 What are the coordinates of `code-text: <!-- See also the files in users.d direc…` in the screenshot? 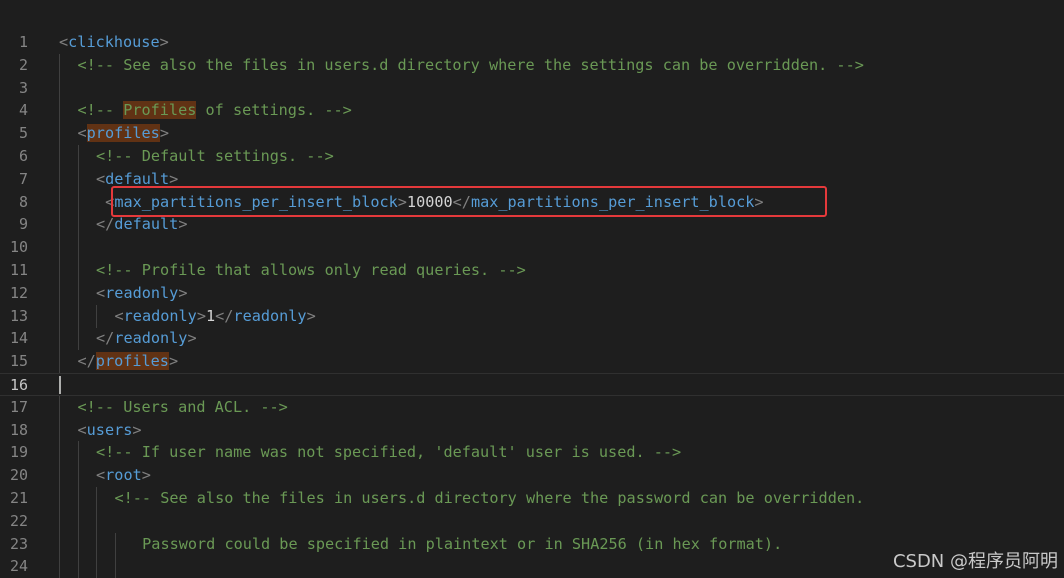 It's located at (471, 65).